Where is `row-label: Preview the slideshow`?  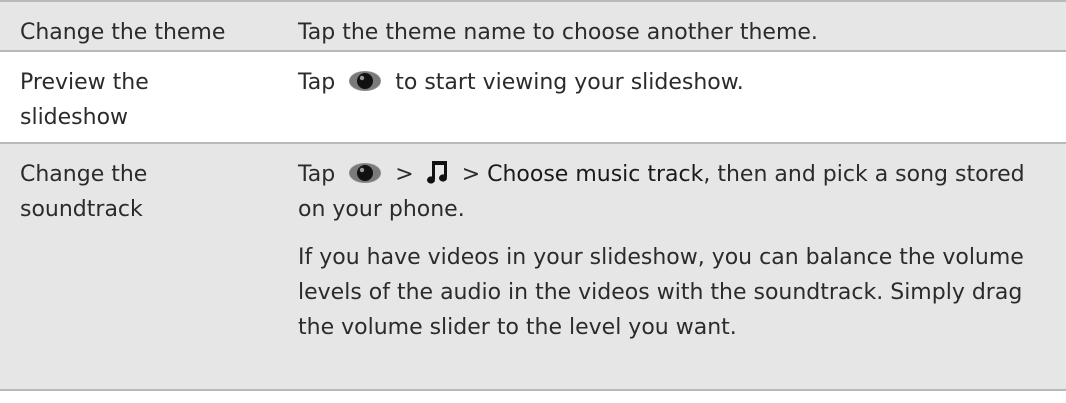
row-label: Preview the slideshow is located at coordinates (143, 97).